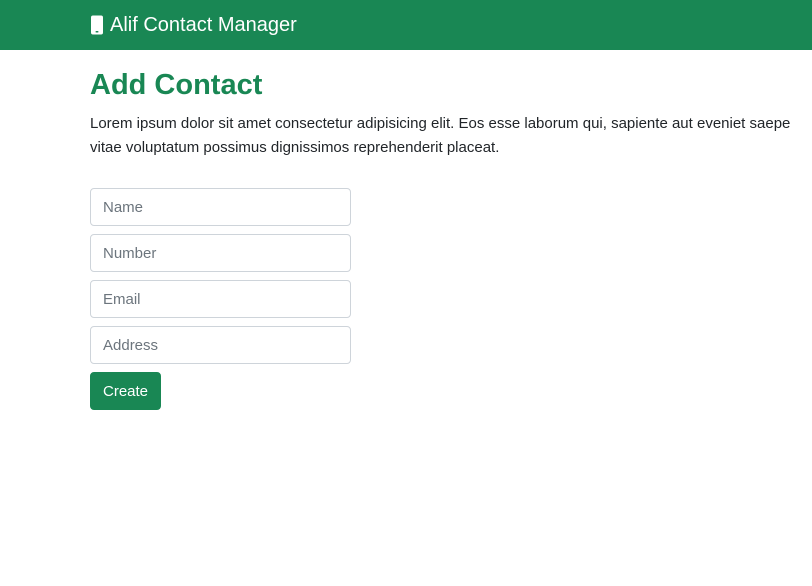 The height and width of the screenshot is (586, 812). I want to click on page-title: Add Contact, so click(176, 85).